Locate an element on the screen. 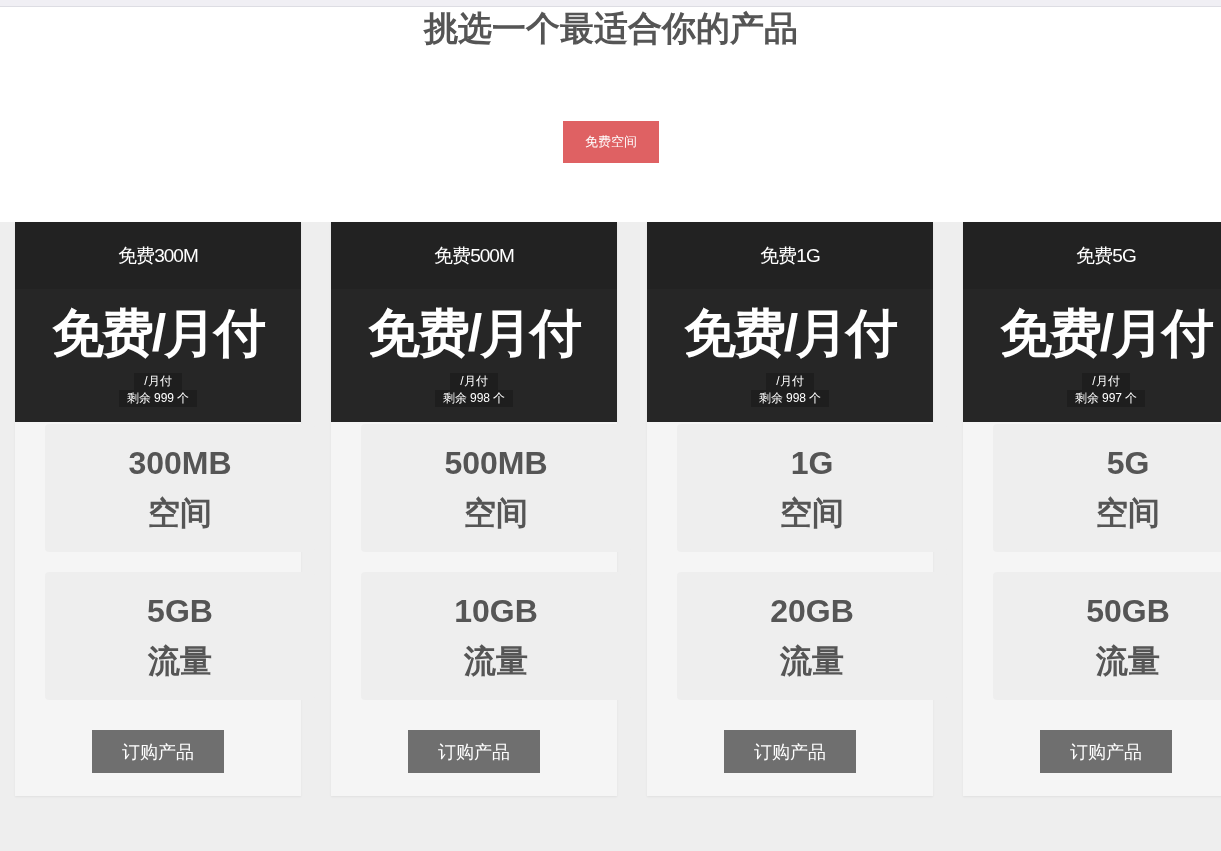 The width and height of the screenshot is (1221, 851). plan-name: 免费500M is located at coordinates (474, 255).